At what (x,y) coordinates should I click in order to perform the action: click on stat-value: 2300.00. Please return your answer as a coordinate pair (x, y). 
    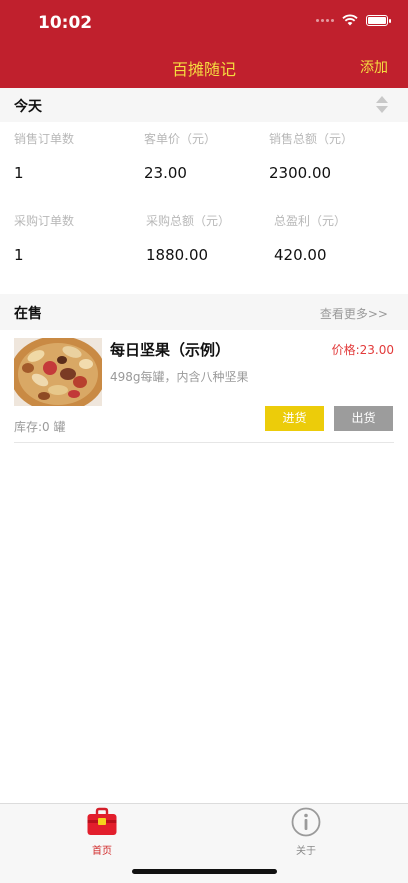
    Looking at the image, I should click on (300, 173).